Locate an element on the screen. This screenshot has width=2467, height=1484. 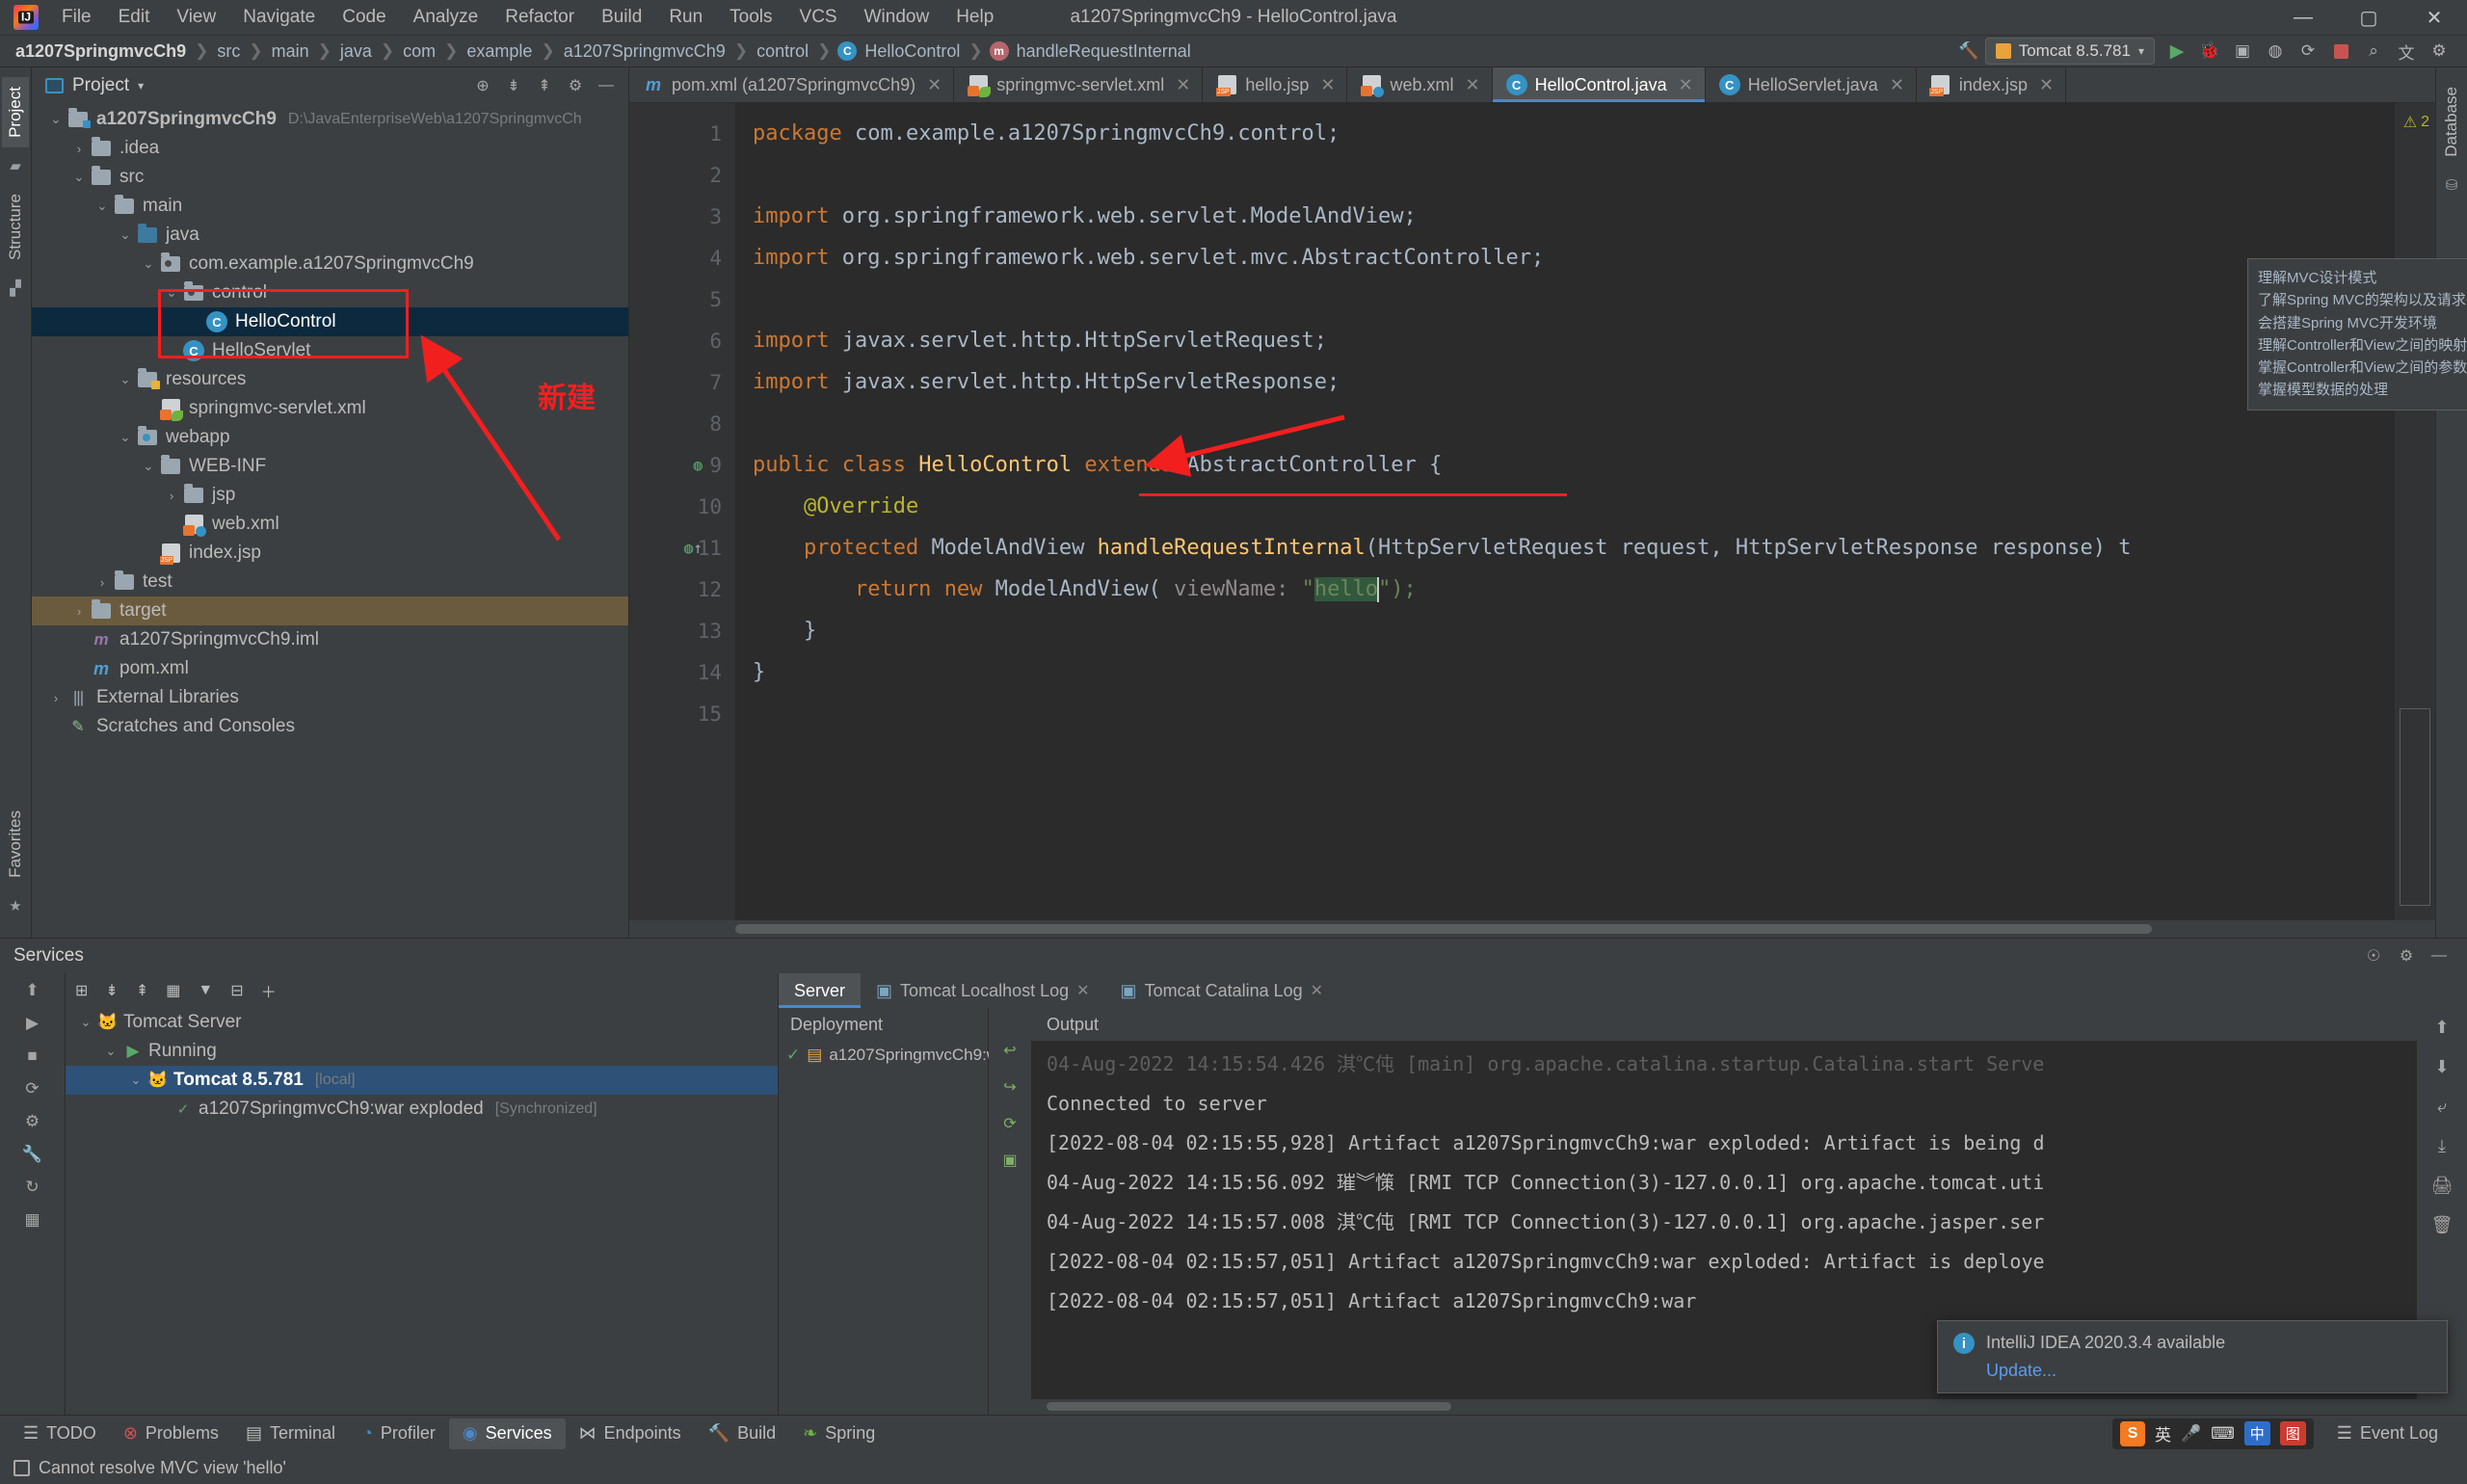
run-with-coverage-button: ▣ is located at coordinates (2242, 51).